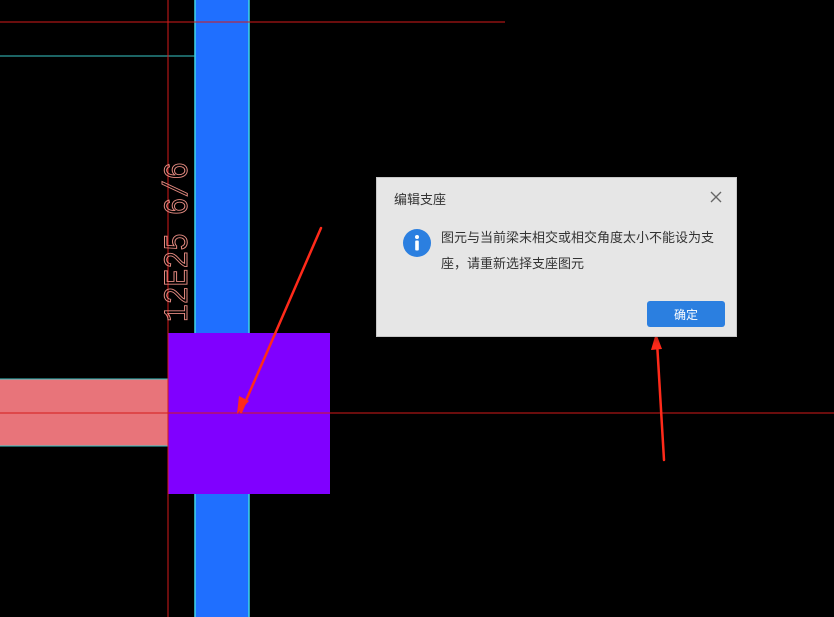  What do you see at coordinates (420, 200) in the screenshot?
I see `dialog-title: 编辑支座` at bounding box center [420, 200].